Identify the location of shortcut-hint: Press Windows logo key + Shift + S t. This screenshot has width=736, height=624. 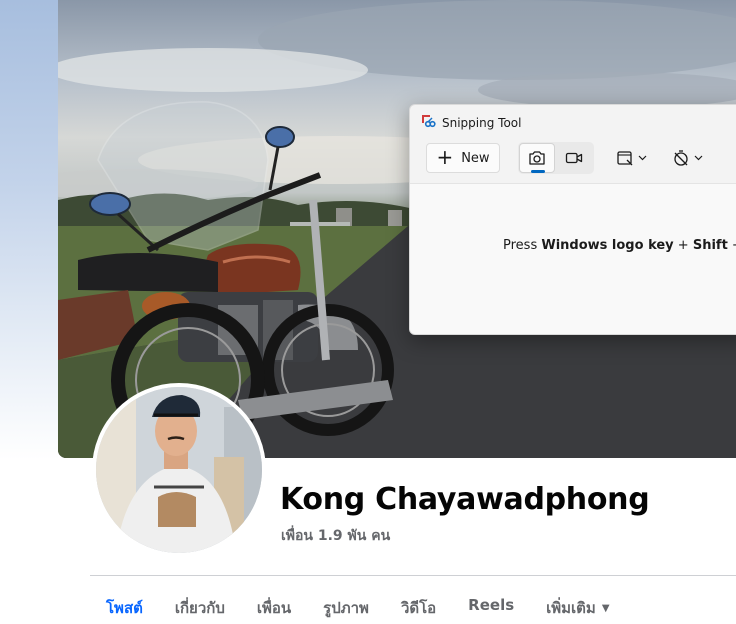
(619, 245).